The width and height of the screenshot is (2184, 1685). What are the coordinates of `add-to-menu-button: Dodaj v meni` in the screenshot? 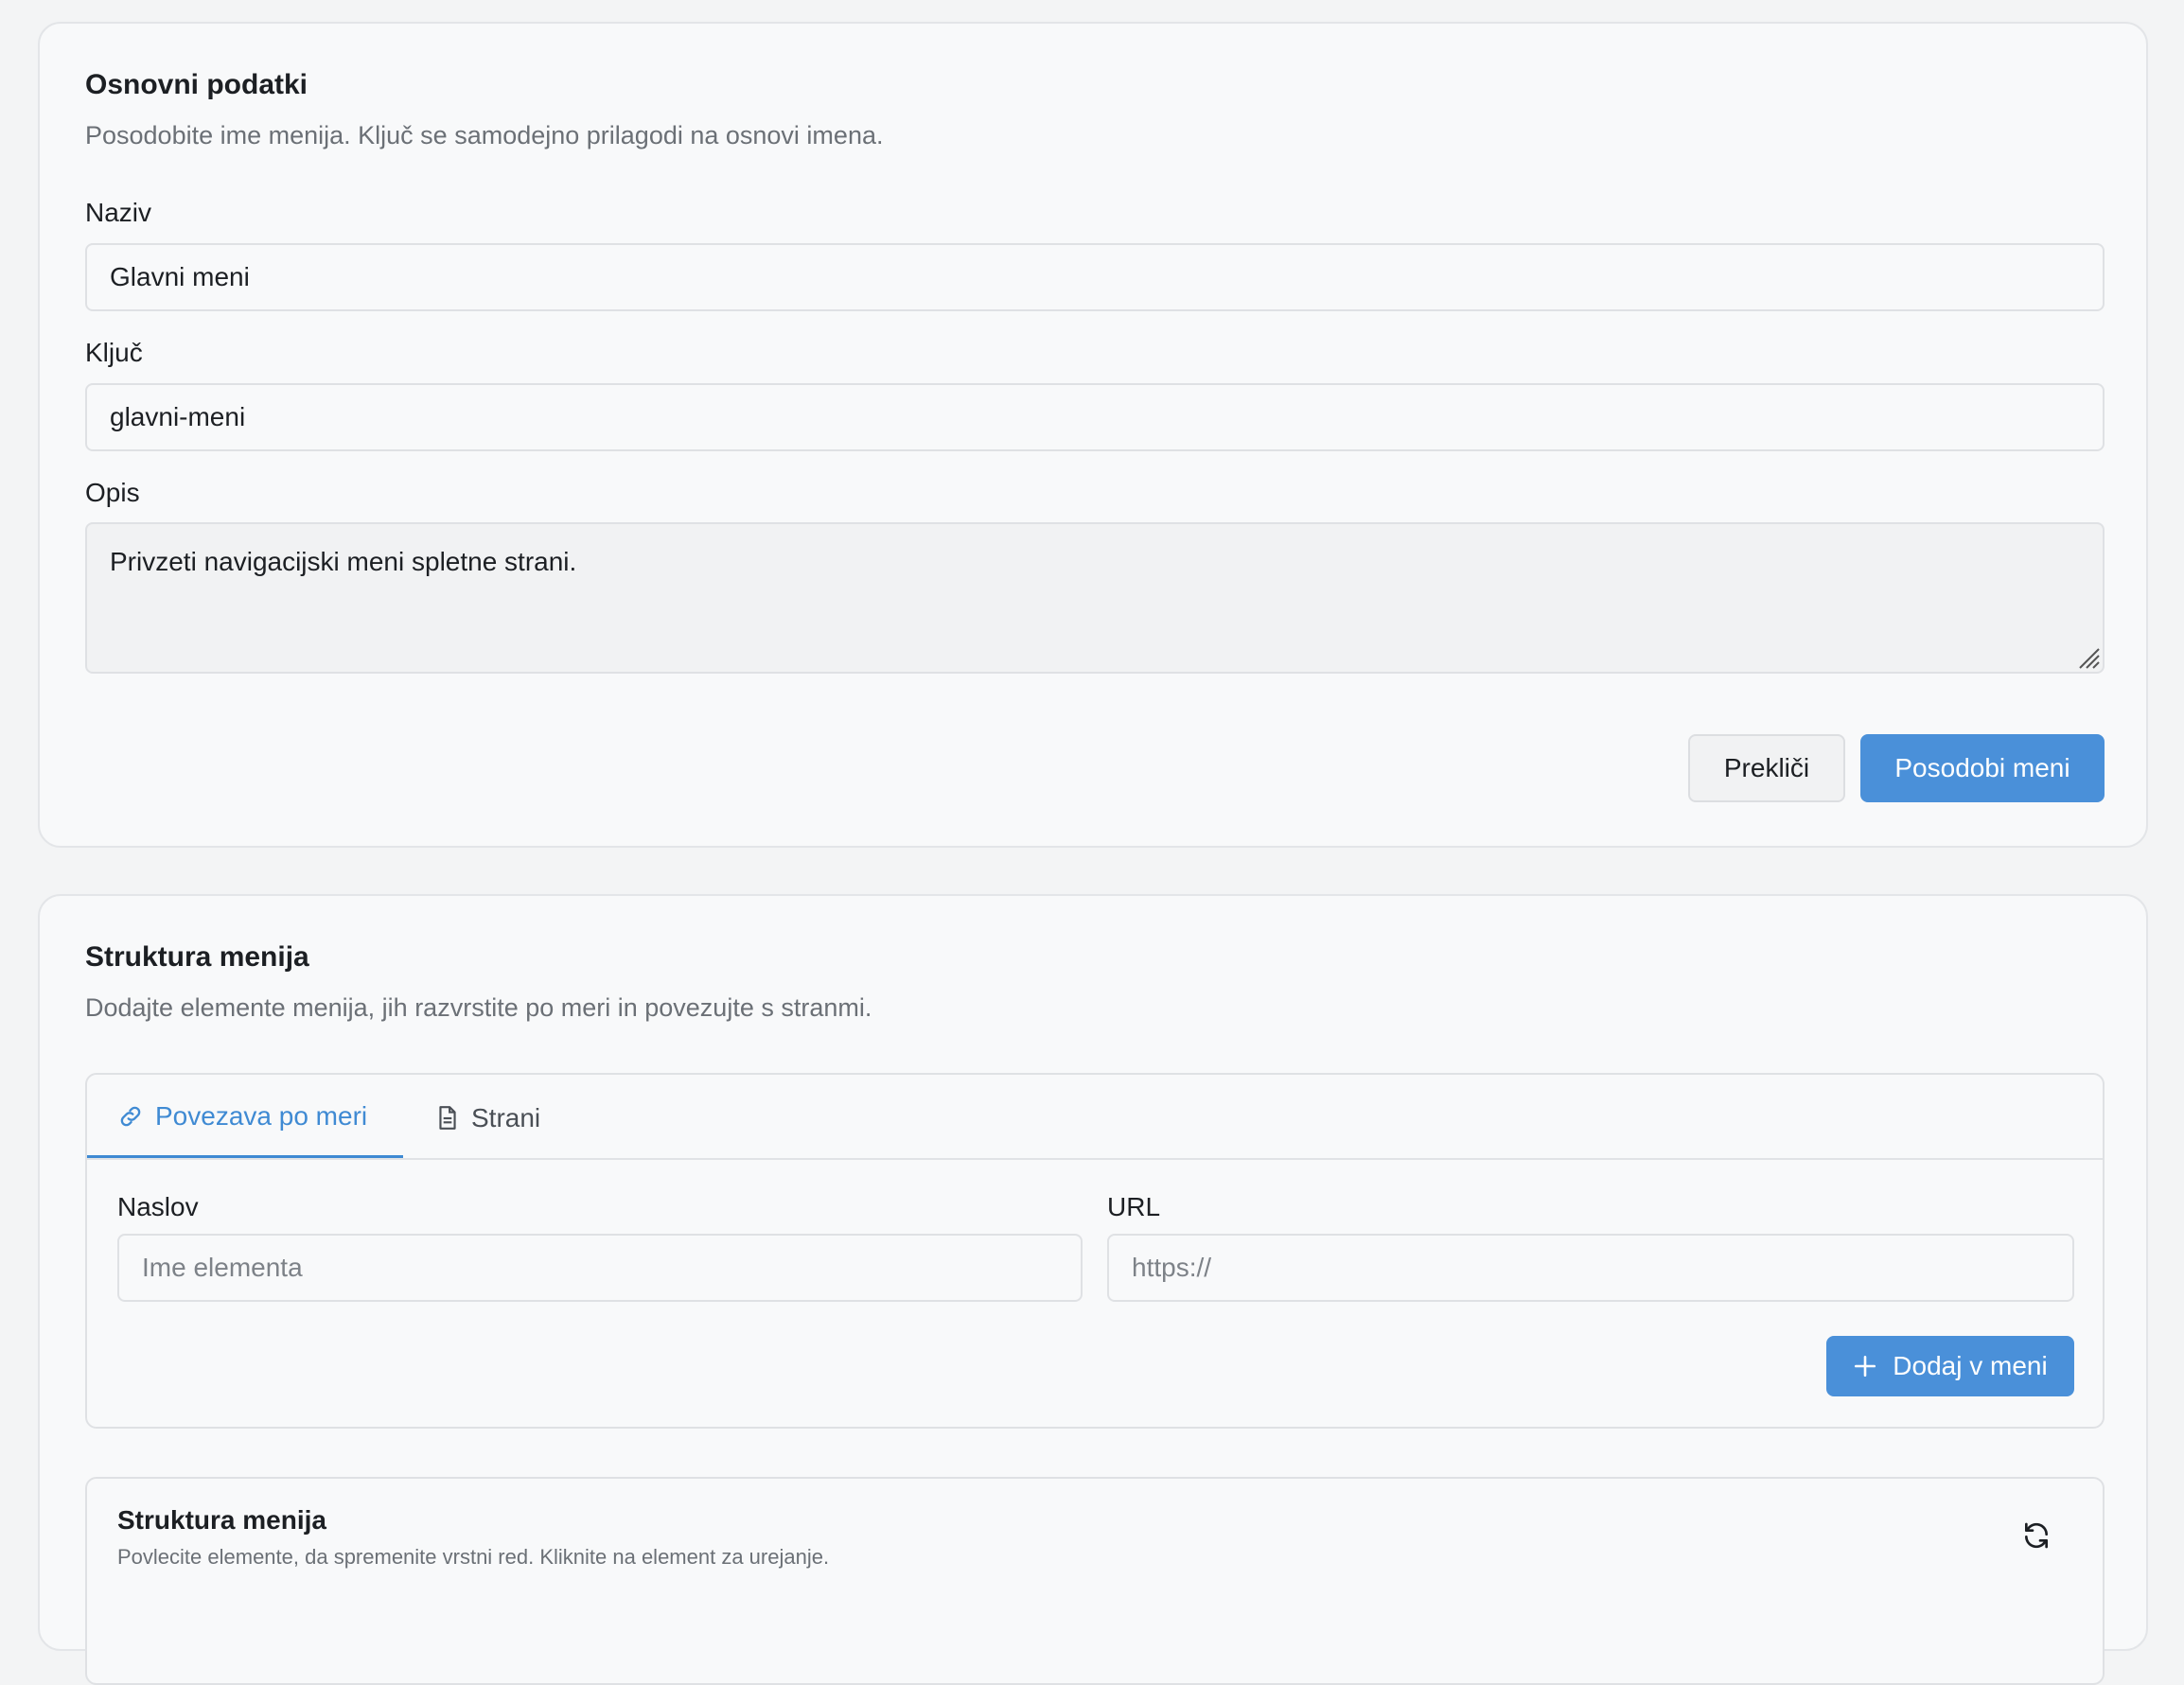 It's located at (1950, 1366).